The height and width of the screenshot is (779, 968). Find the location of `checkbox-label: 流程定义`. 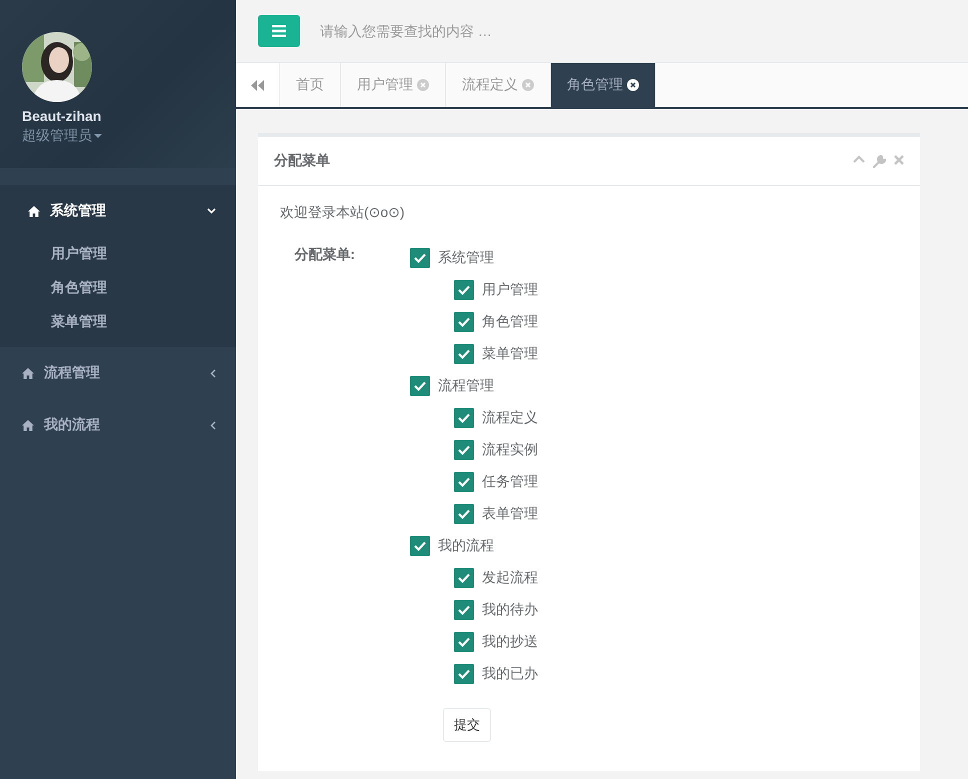

checkbox-label: 流程定义 is located at coordinates (510, 418).